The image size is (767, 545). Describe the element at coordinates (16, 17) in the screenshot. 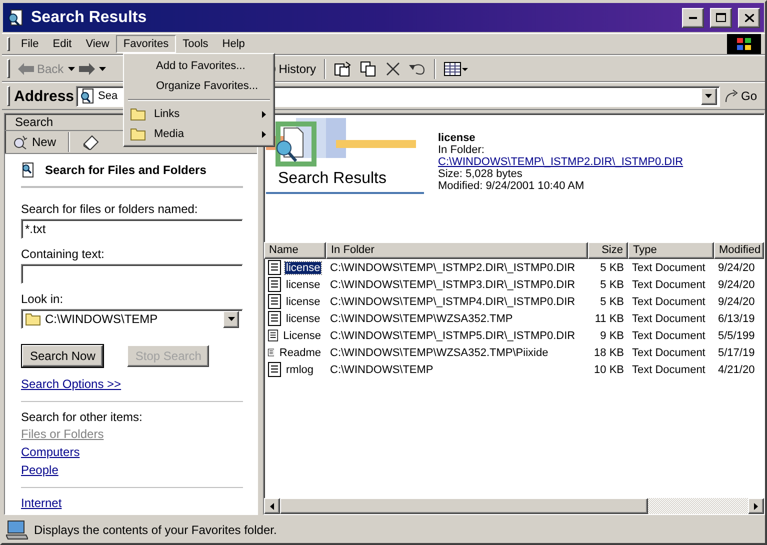

I see `search-window-icon` at that location.